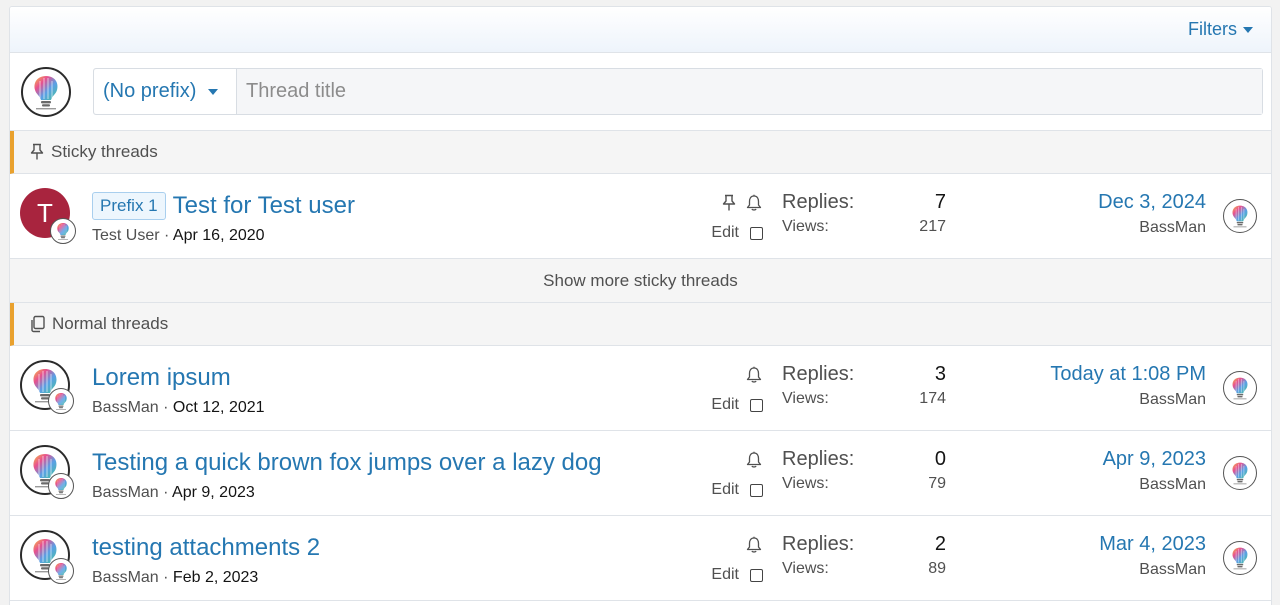 This screenshot has height=605, width=1280. I want to click on thread-title-link: Lorem ipsum, so click(161, 378).